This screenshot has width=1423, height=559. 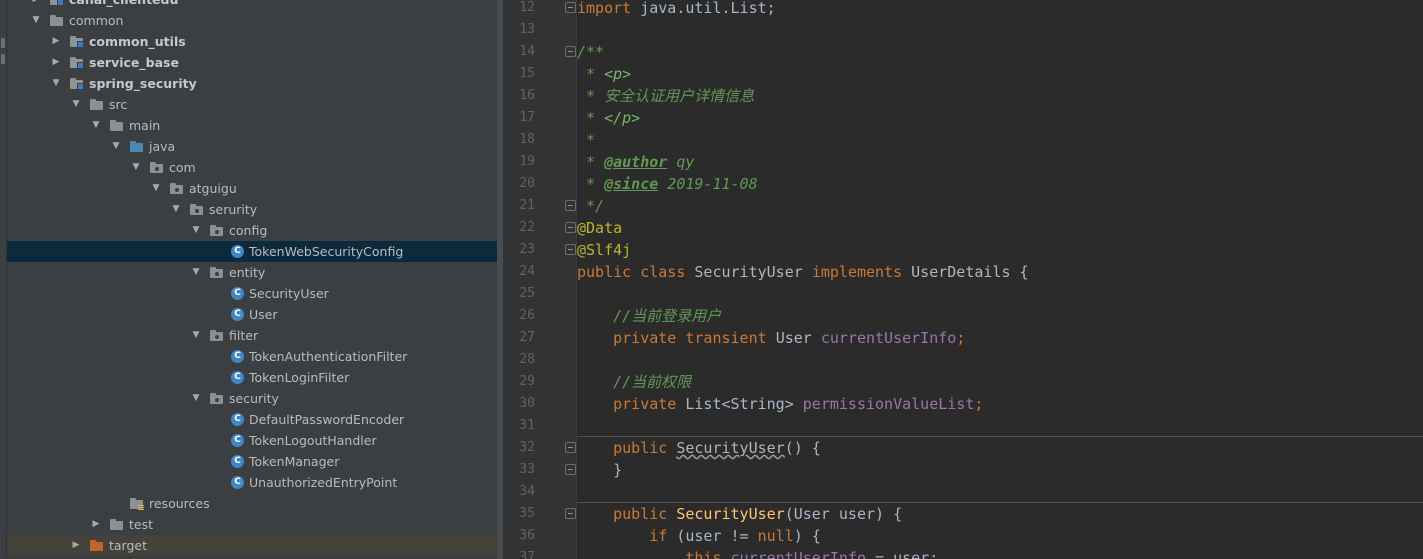 What do you see at coordinates (1000, 250) in the screenshot?
I see `code-line: @Slf4j` at bounding box center [1000, 250].